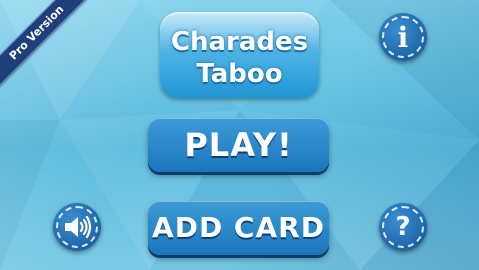 This screenshot has width=479, height=270. I want to click on help-icon: ?, so click(403, 227).